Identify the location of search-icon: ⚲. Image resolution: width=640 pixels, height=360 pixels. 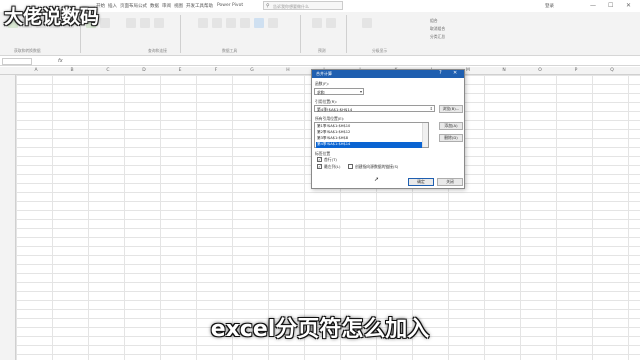
(268, 6).